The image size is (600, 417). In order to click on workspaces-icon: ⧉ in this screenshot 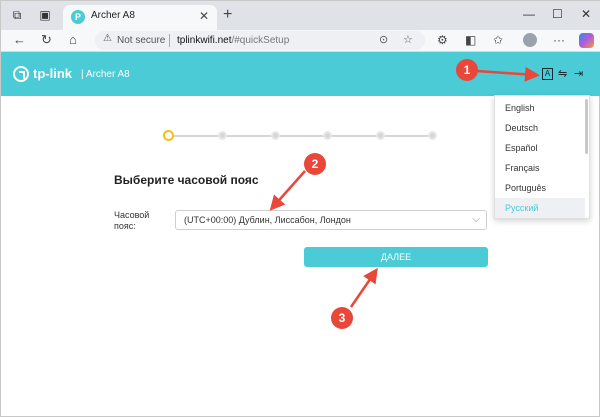, I will do `click(17, 15)`.